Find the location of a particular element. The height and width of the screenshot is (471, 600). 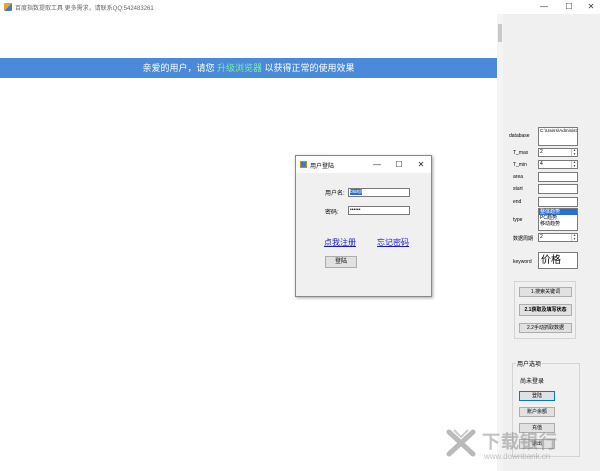

user-options-title: 用户选项 is located at coordinates (529, 363).